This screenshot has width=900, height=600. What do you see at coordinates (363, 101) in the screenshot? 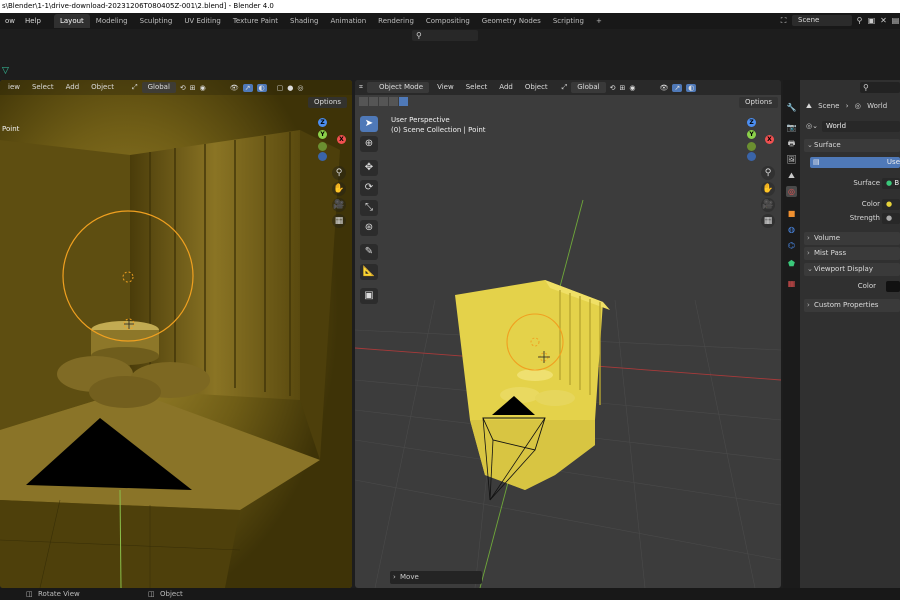
I see `select-new-icon` at bounding box center [363, 101].